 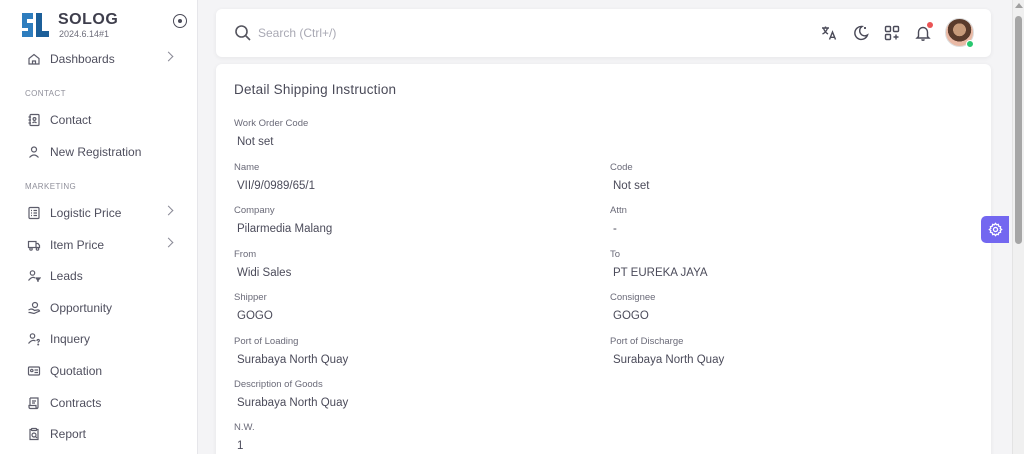 I want to click on sidebar-item-logistic-price: Logistic Price, so click(x=102, y=213).